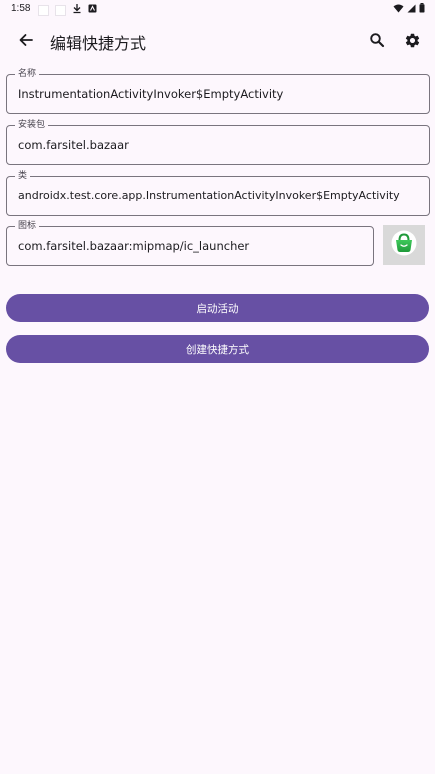  Describe the element at coordinates (217, 349) in the screenshot. I see `create-shortcut-button: 创建快捷方式` at that location.